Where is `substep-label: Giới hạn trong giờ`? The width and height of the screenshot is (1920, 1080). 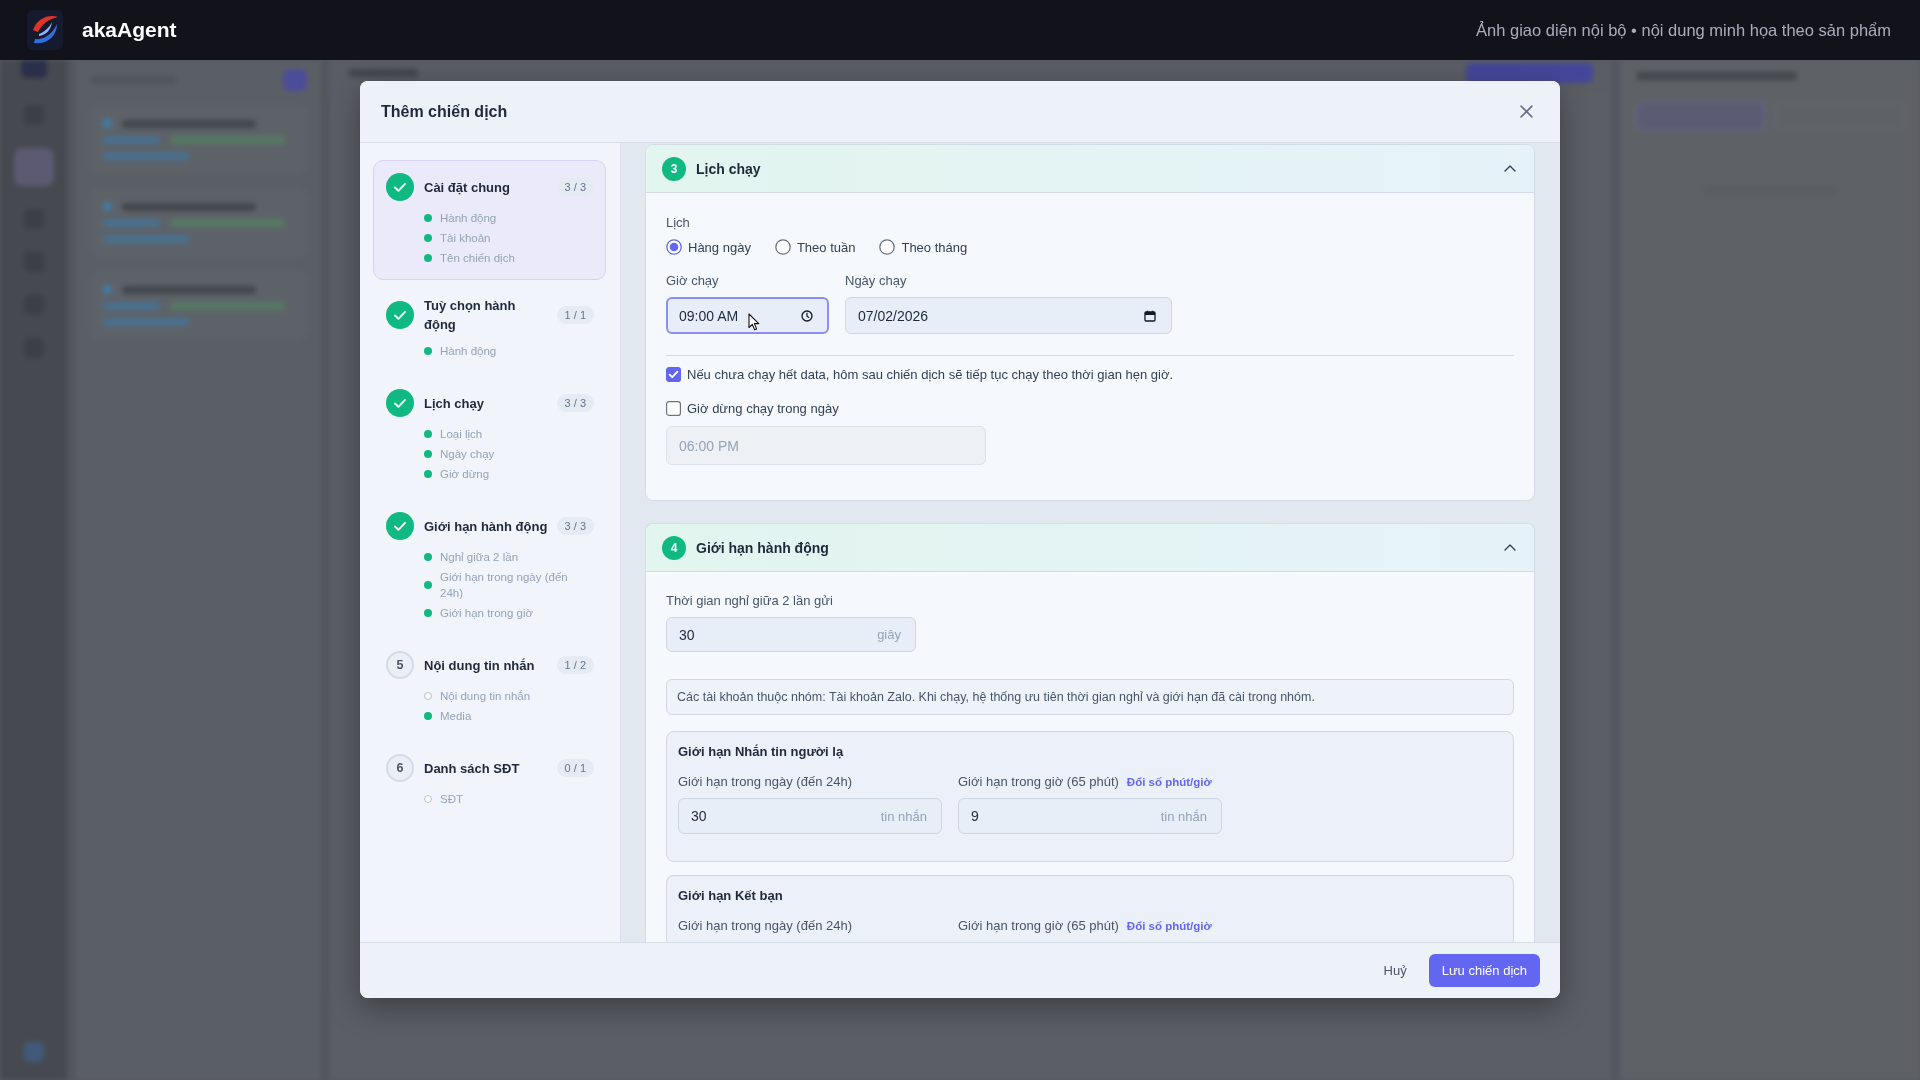
substep-label: Giới hạn trong giờ is located at coordinates (487, 613).